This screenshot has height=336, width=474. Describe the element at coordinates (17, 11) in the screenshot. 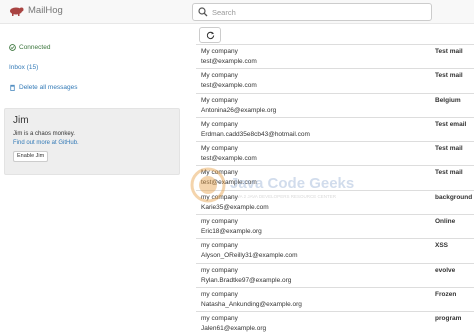

I see `pig-logo-icon` at that location.